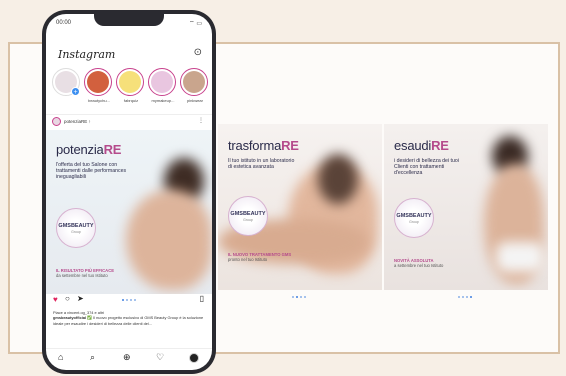  What do you see at coordinates (195, 24) in the screenshot?
I see `status-icons: ⌔ ▭` at bounding box center [195, 24].